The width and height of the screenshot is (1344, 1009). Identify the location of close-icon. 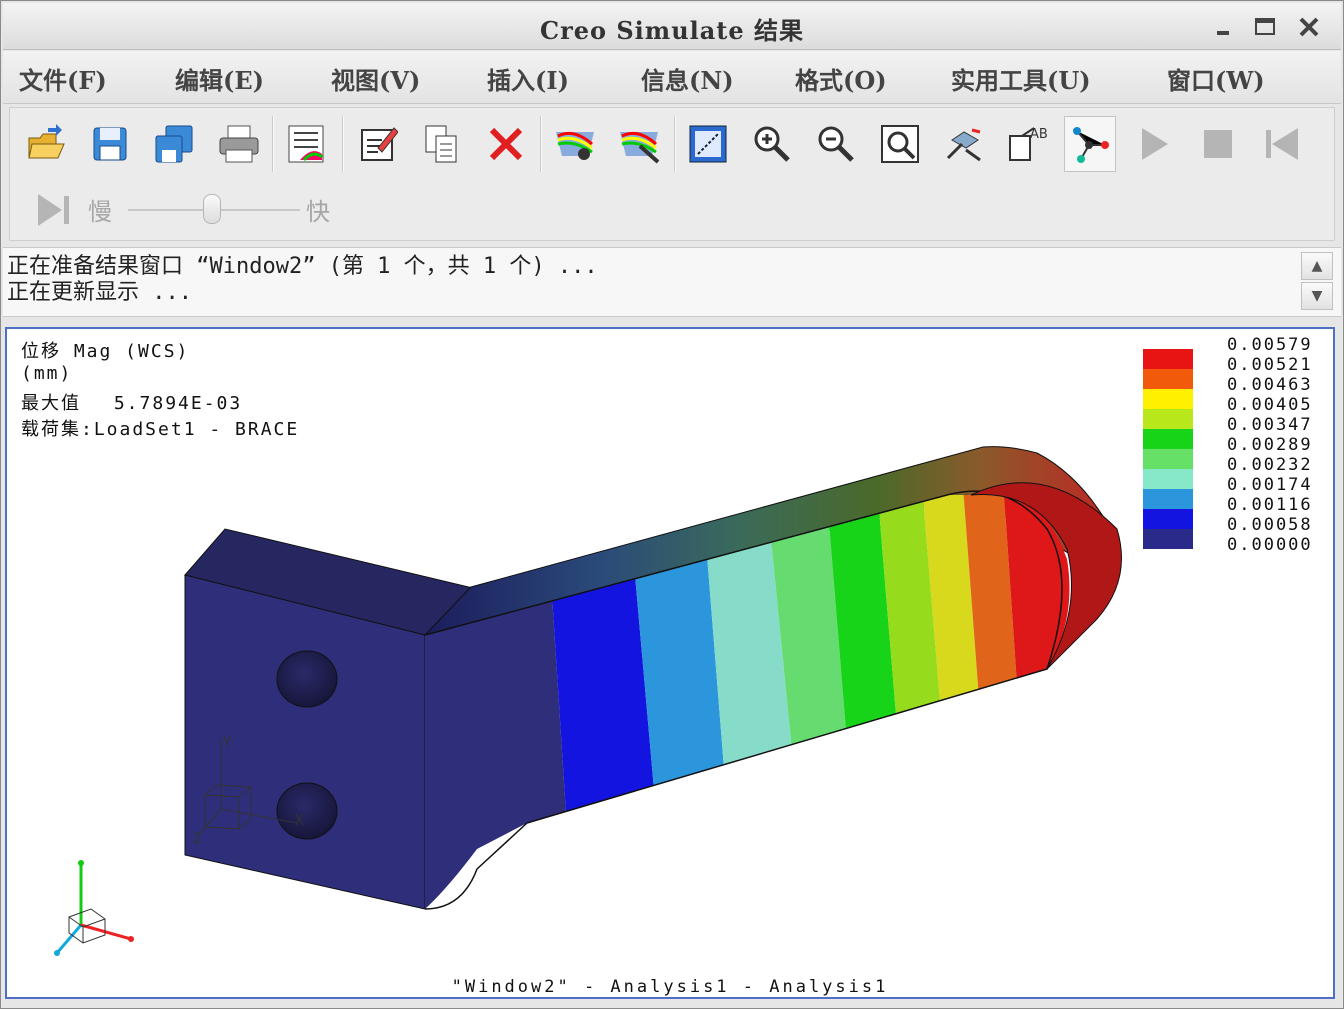
(1309, 27).